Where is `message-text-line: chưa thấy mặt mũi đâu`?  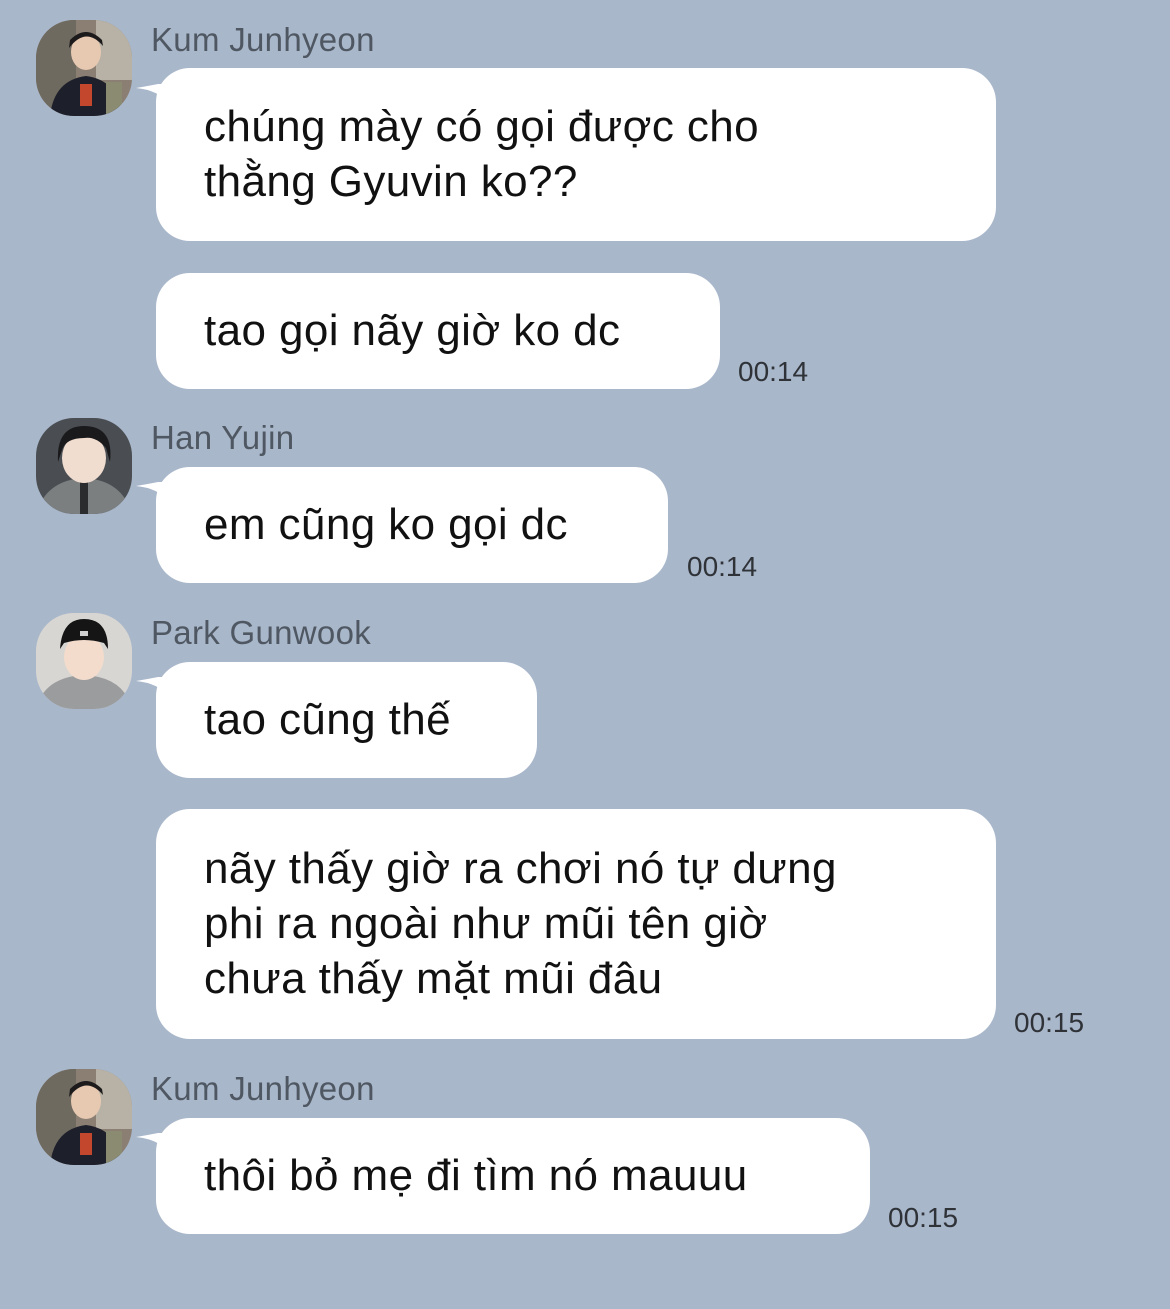
message-text-line: chưa thấy mặt mũi đâu is located at coordinates (433, 978).